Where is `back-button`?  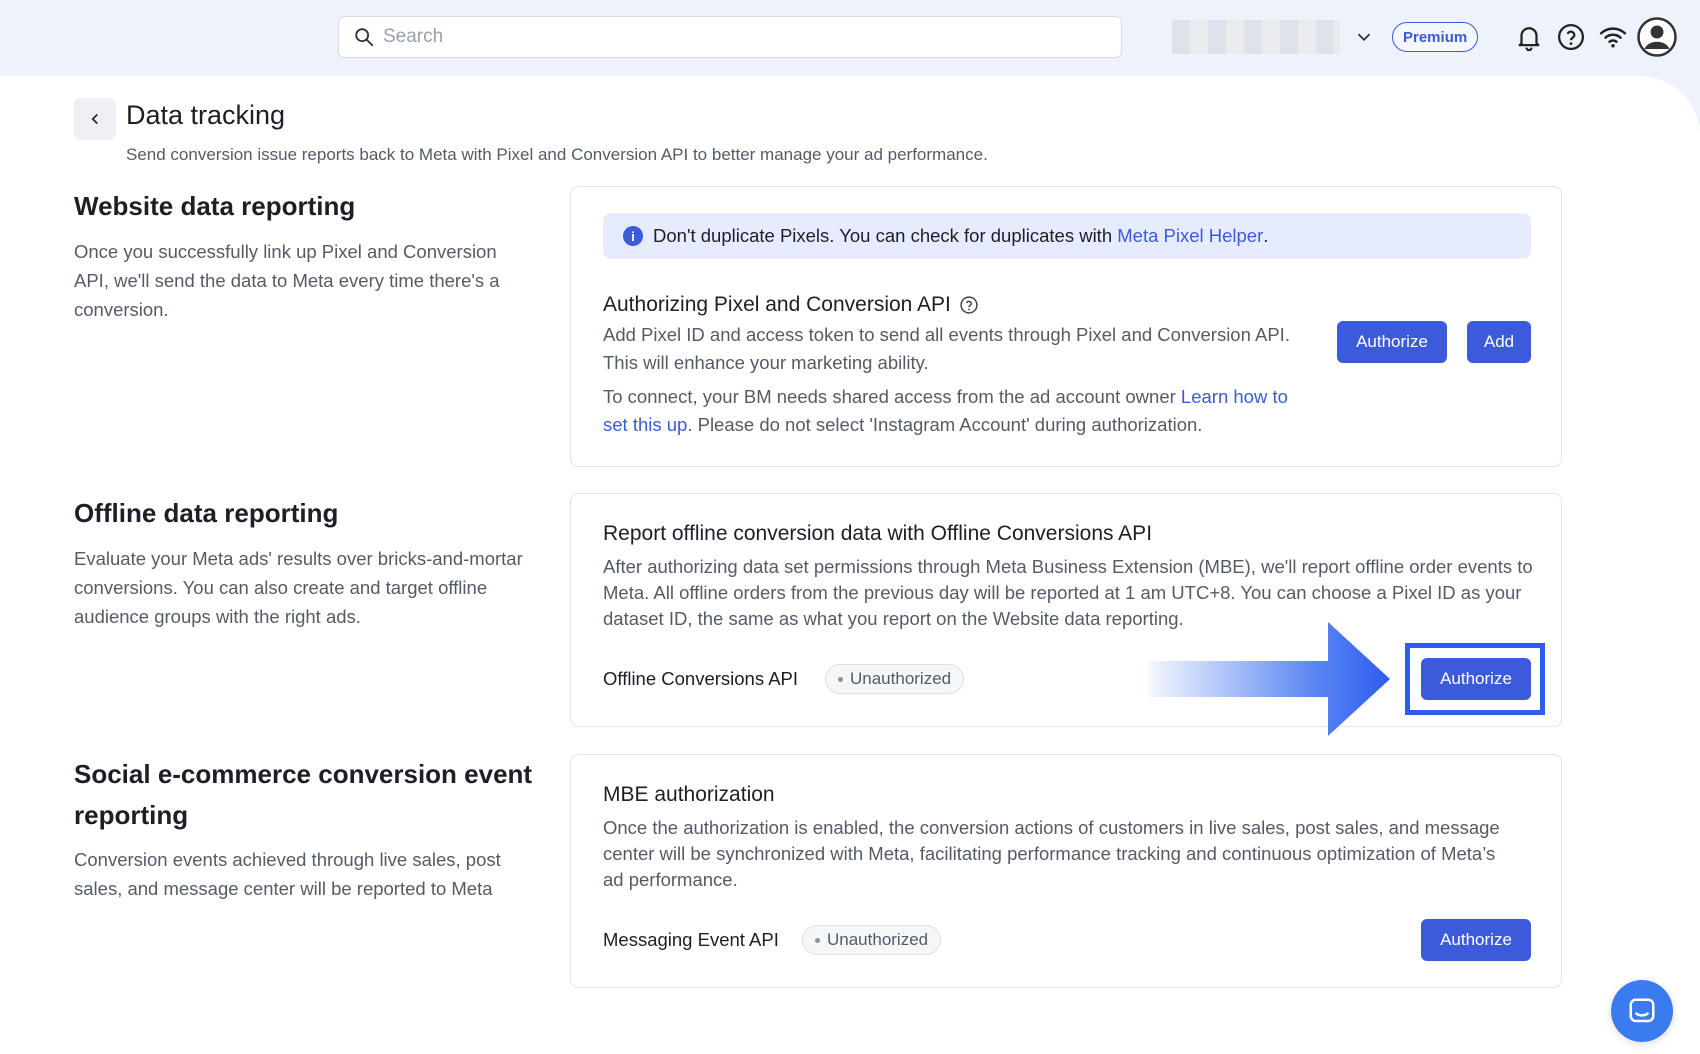
back-button is located at coordinates (95, 119).